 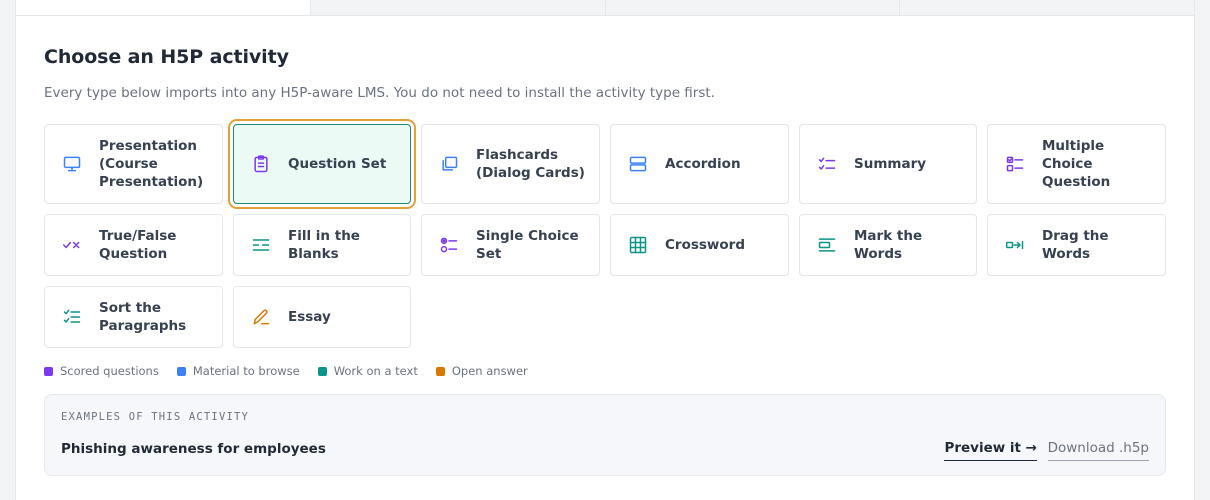 I want to click on multiple-choice-icon, so click(x=1015, y=164).